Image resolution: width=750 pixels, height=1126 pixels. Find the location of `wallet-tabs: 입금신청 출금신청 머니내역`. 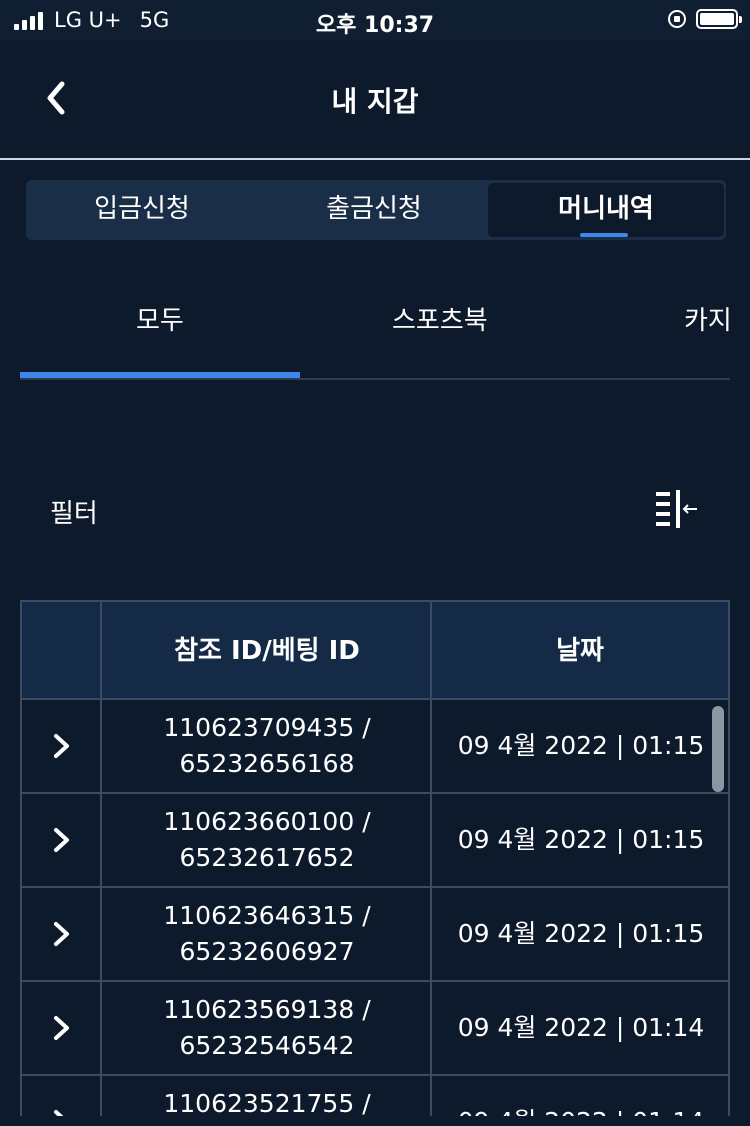

wallet-tabs: 입금신청 출금신청 머니내역 is located at coordinates (376, 210).